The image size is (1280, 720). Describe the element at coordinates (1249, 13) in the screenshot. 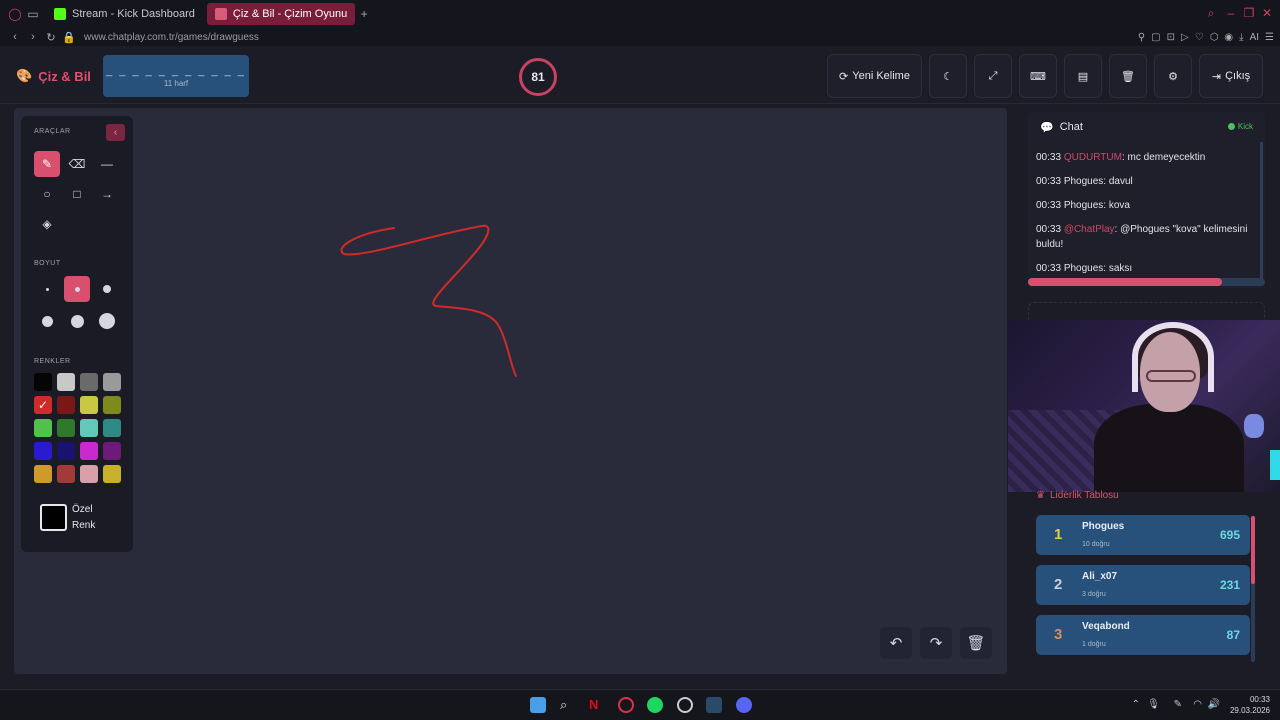

I see `maximize-icon: ❐` at that location.